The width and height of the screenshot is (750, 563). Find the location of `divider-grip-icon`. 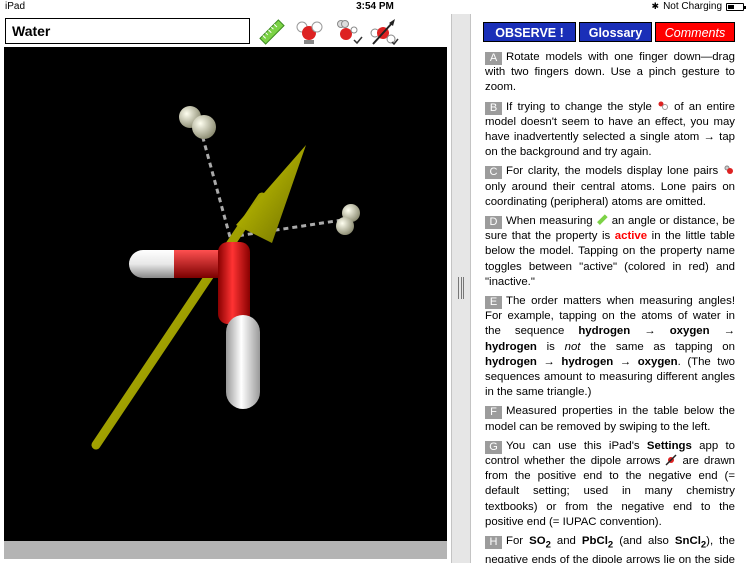

divider-grip-icon is located at coordinates (461, 288).